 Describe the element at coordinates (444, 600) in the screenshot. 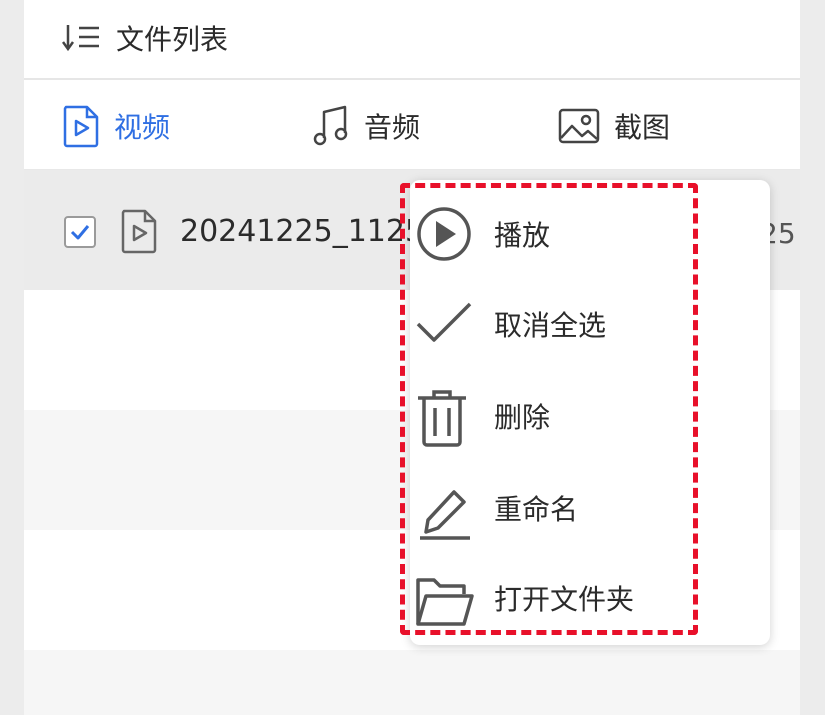

I see `folder-open-icon` at that location.